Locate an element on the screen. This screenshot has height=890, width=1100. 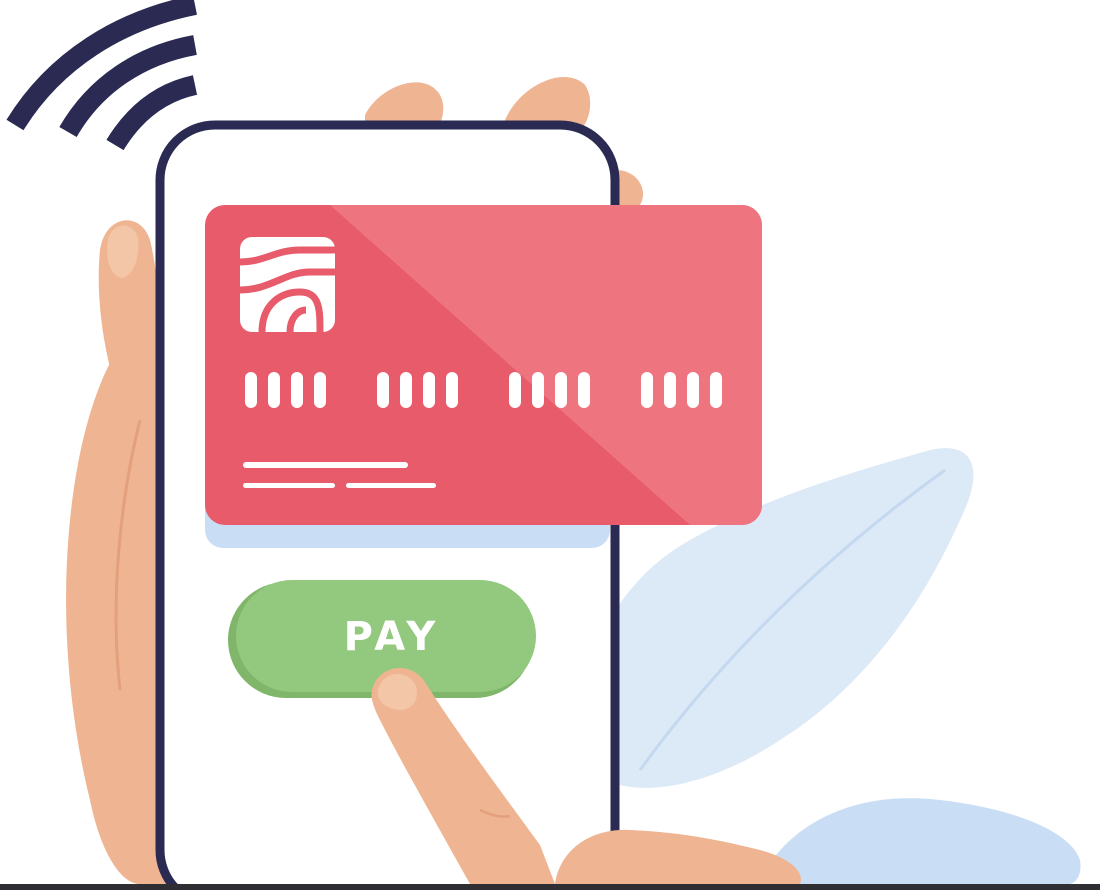
window-bottom-edge is located at coordinates (550, 887).